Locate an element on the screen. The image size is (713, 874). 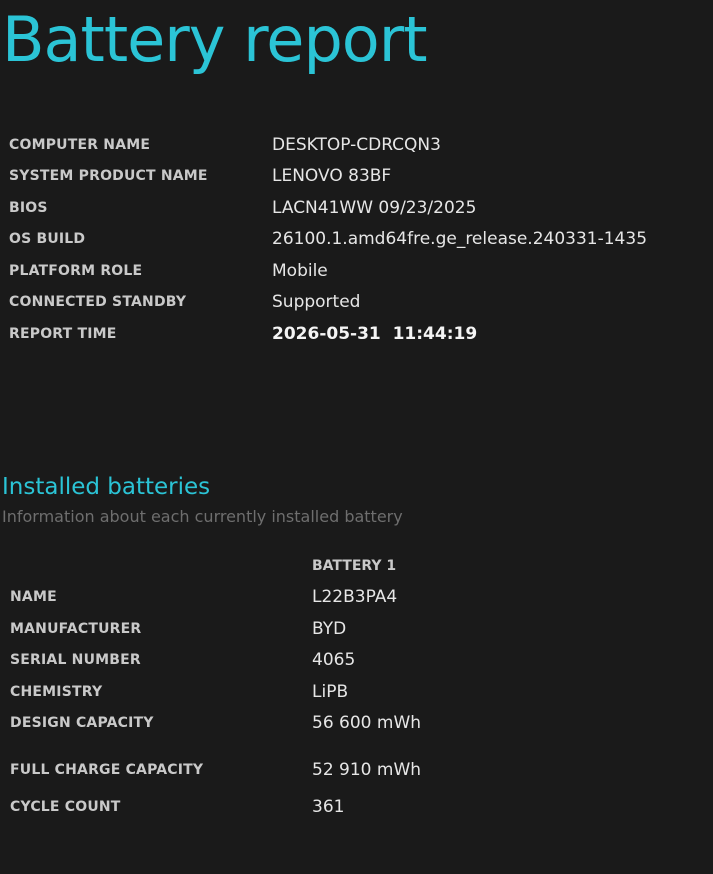
battery-table-header-row: BATTERY 1 is located at coordinates (215, 566).